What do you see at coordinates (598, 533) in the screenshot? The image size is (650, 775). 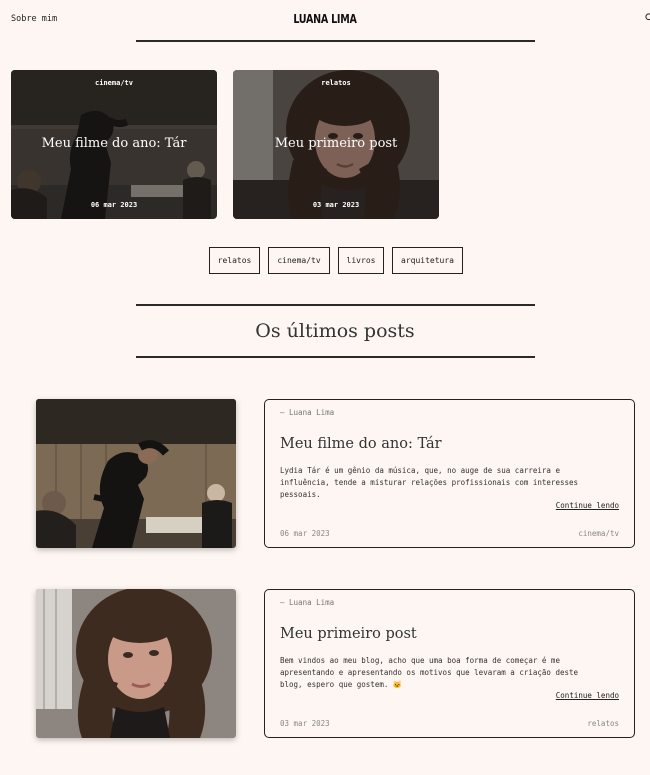 I see `post-category: cinema/tv` at bounding box center [598, 533].